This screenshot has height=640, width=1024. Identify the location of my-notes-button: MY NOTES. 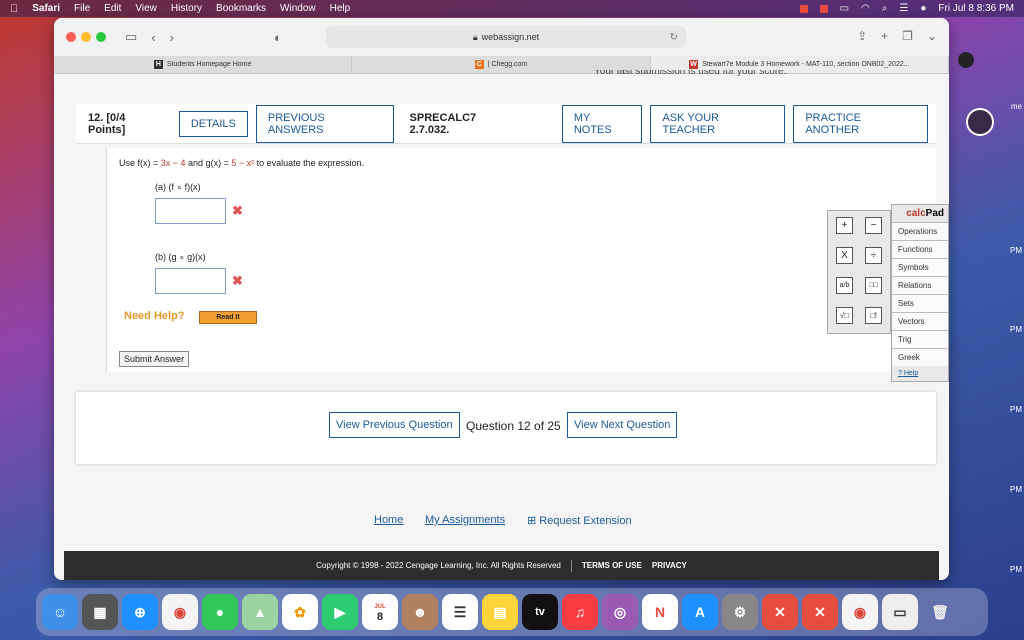
(602, 123).